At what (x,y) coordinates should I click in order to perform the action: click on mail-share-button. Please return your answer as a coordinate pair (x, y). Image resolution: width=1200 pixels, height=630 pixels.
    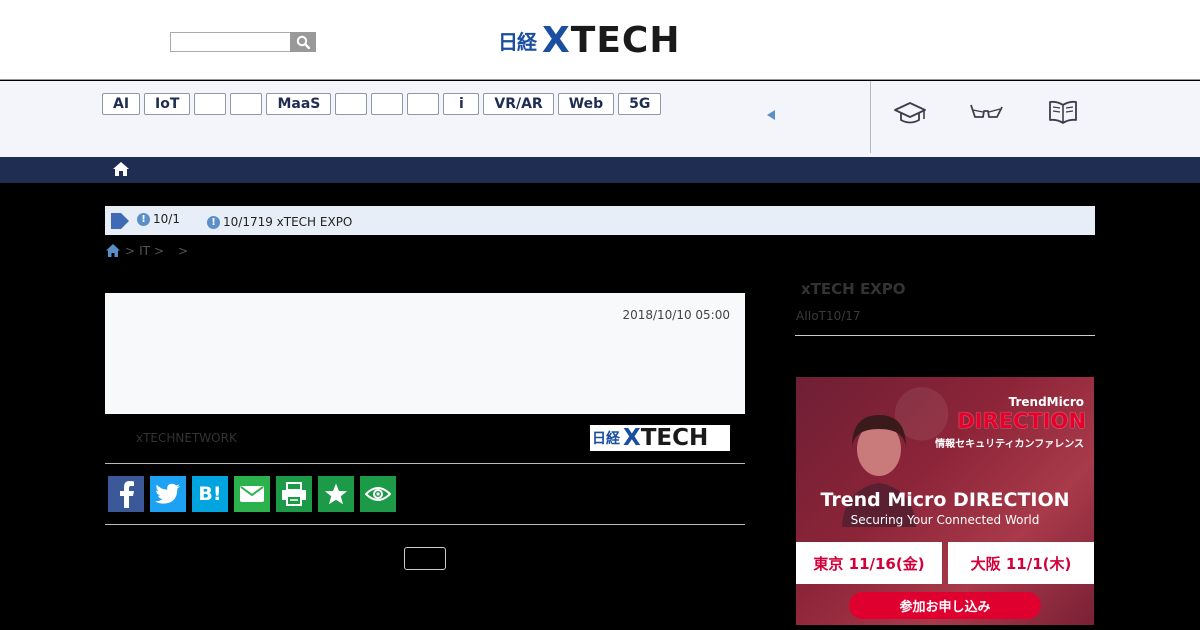
    Looking at the image, I should click on (252, 494).